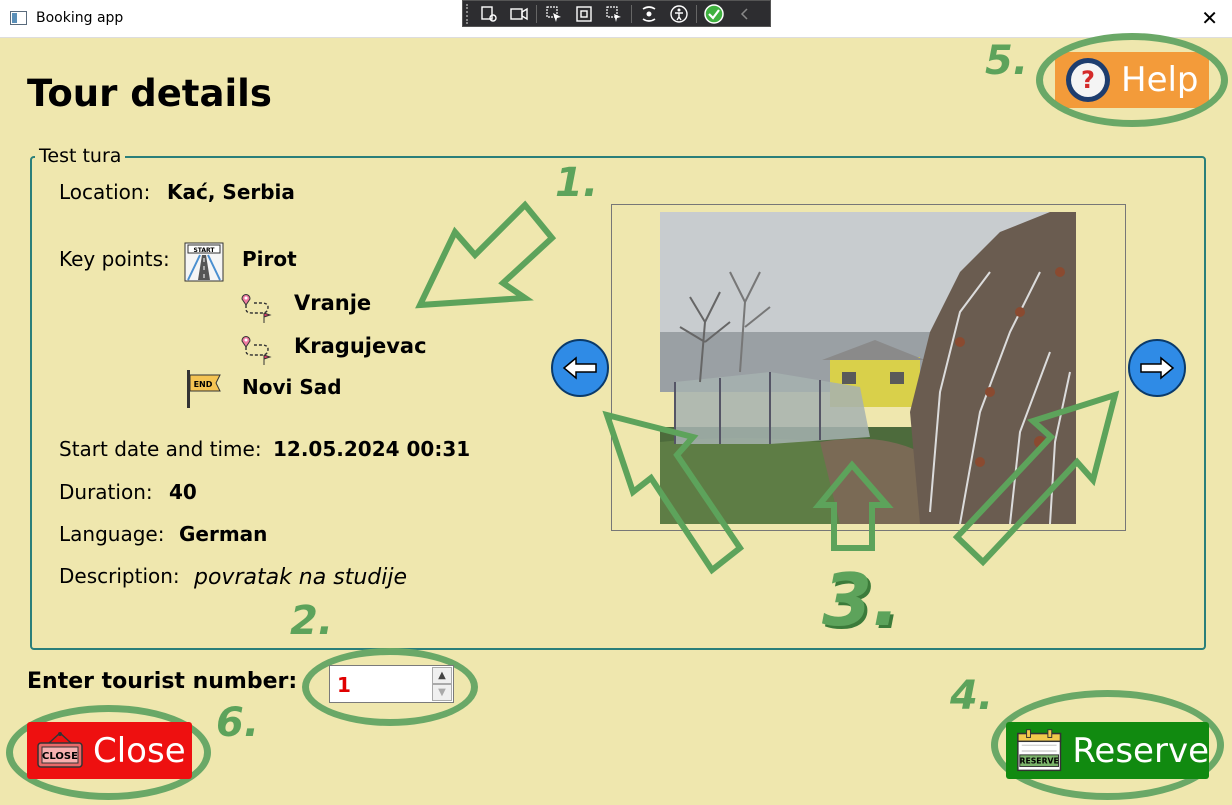 This screenshot has height=805, width=1232. Describe the element at coordinates (344, 685) in the screenshot. I see `tourist-number-input: 1` at that location.